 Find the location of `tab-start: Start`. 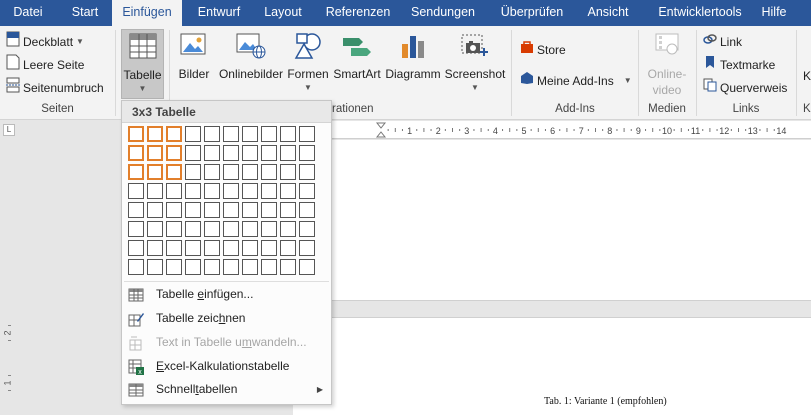

tab-start: Start is located at coordinates (85, 13).